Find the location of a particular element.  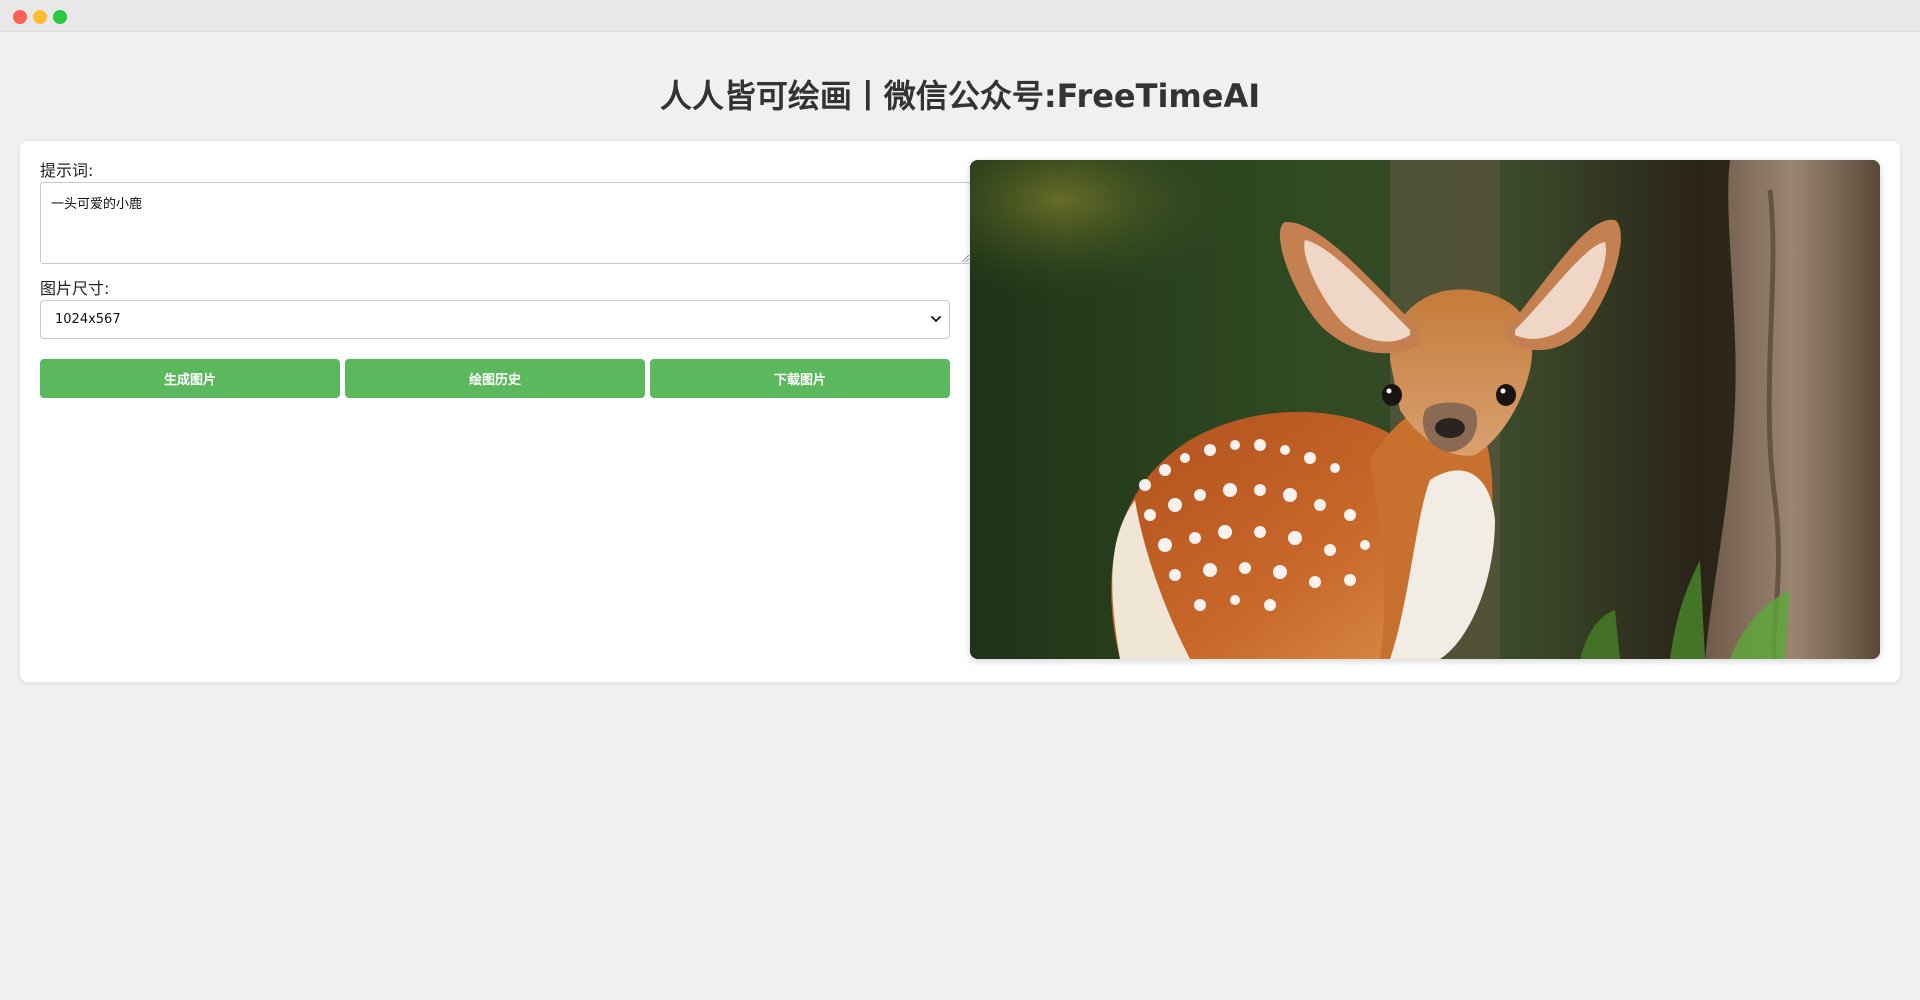

size-select: 1024x567 is located at coordinates (495, 319).